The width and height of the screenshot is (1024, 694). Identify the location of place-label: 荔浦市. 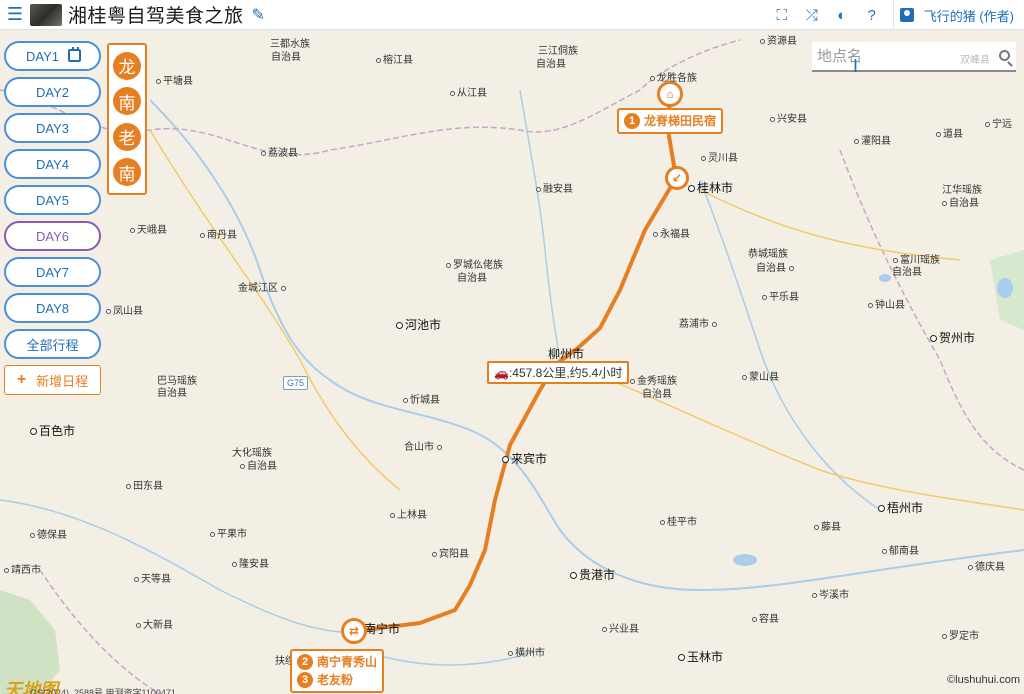
(699, 325).